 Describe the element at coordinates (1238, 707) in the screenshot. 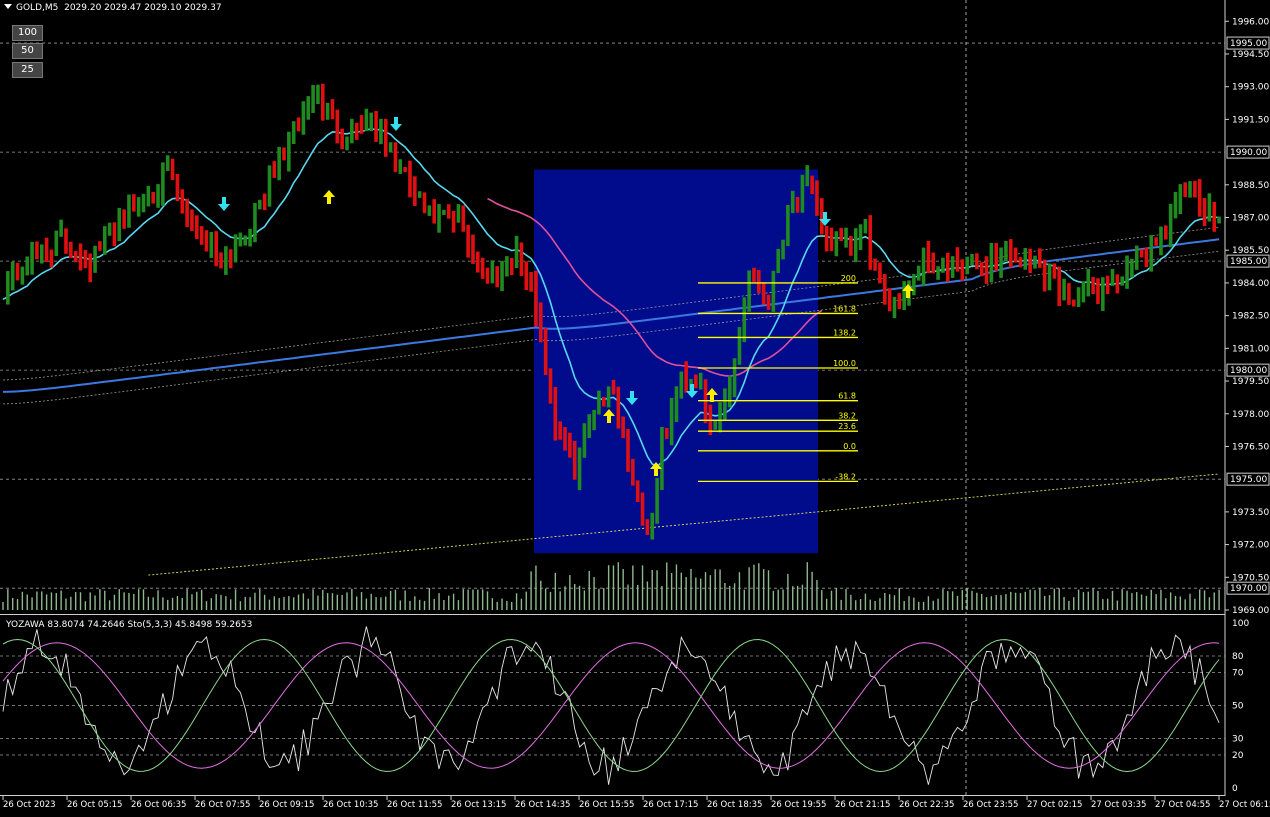

I see `osc-tick-label: 50` at that location.